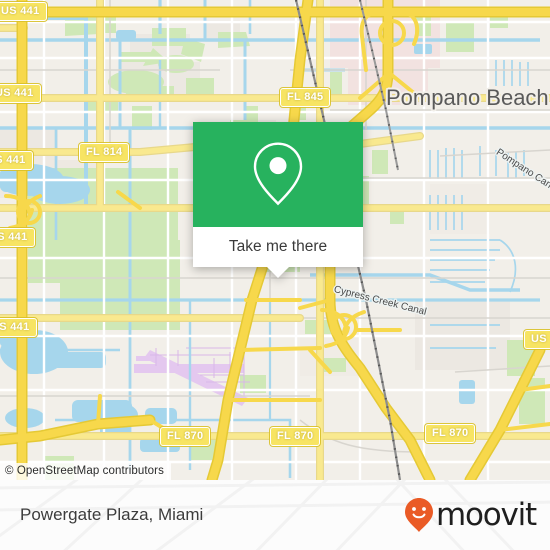 The image size is (550, 550). What do you see at coordinates (450, 433) in the screenshot?
I see `road-shield-fl-870-3: FL 870` at bounding box center [450, 433].